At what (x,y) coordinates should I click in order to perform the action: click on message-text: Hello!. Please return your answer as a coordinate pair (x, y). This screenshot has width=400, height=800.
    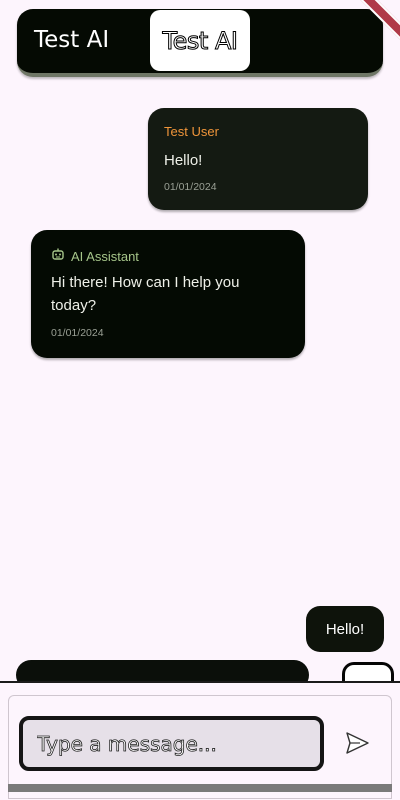
    Looking at the image, I should click on (183, 160).